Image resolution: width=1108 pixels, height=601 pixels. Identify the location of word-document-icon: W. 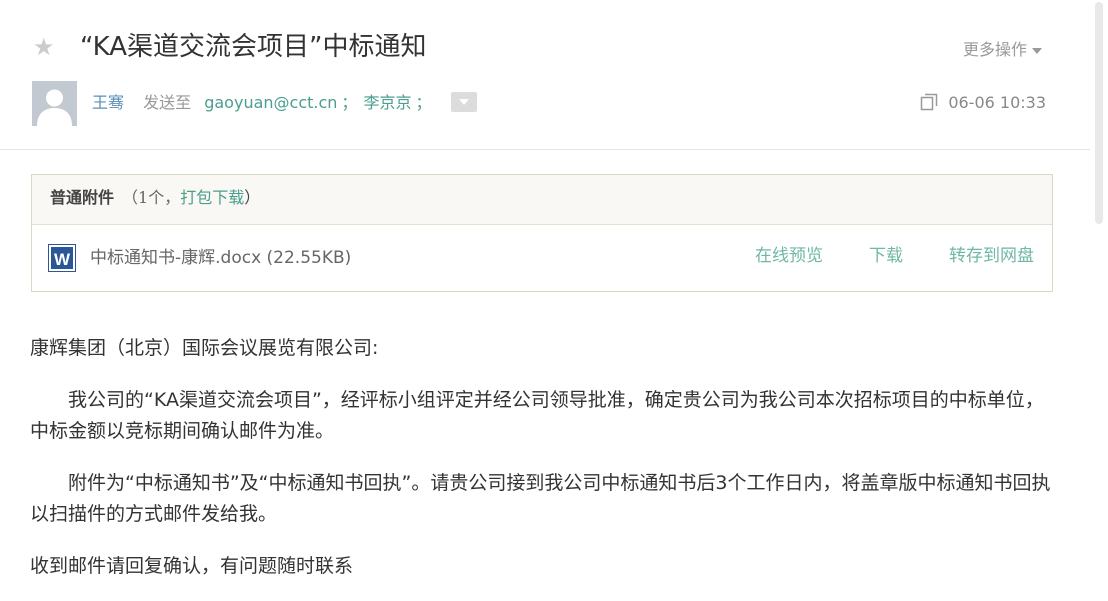
(62, 258).